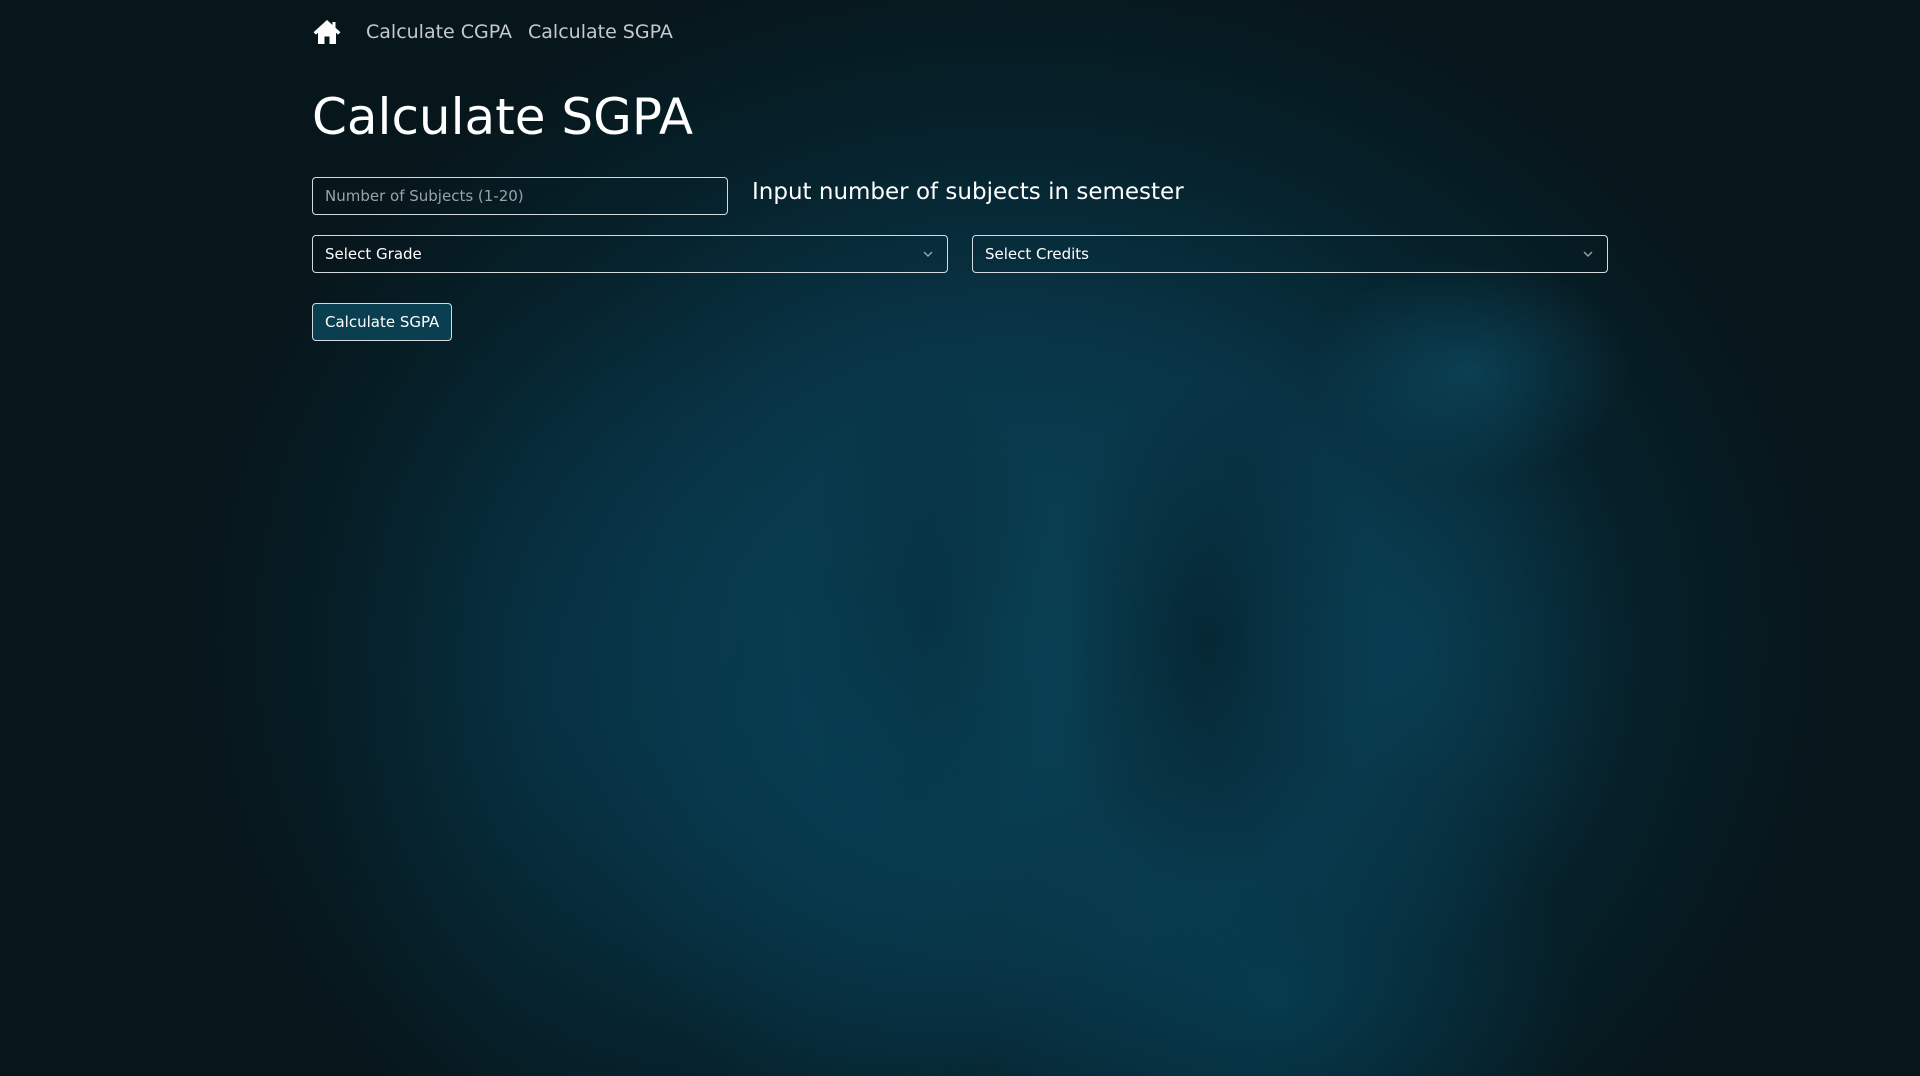  I want to click on top-navigation: Calculate CGPA Calculate SGPA, so click(500, 32).